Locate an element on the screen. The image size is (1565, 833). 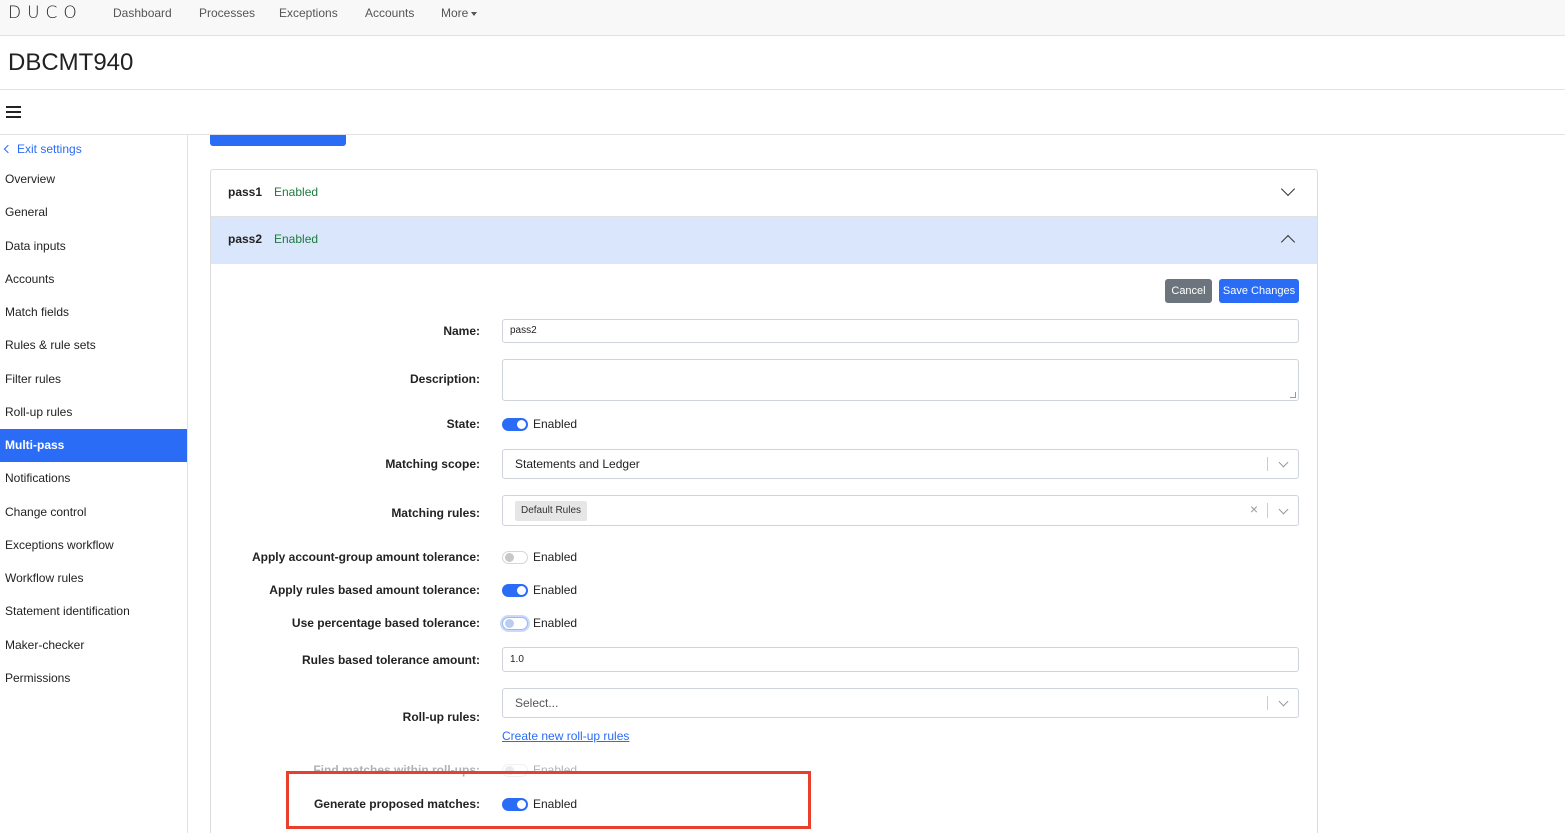
sidebar-item-overview: Overview is located at coordinates (93, 179).